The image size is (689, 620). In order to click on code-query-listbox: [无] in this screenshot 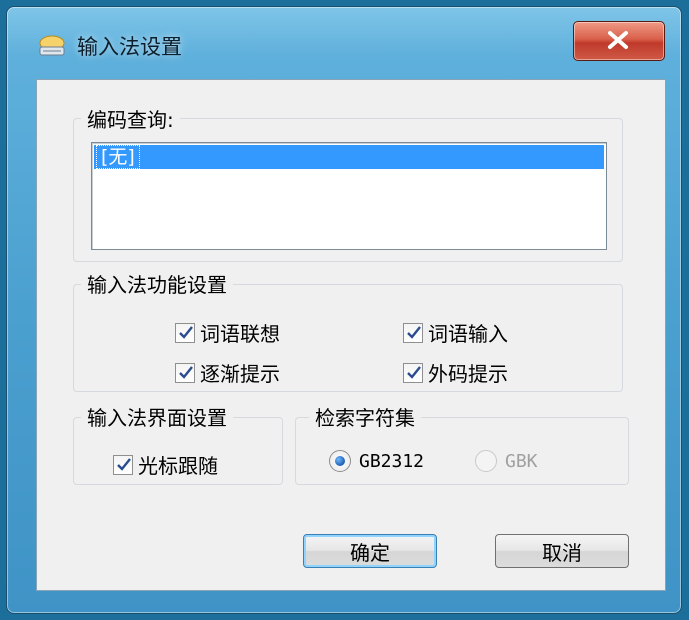, I will do `click(349, 196)`.